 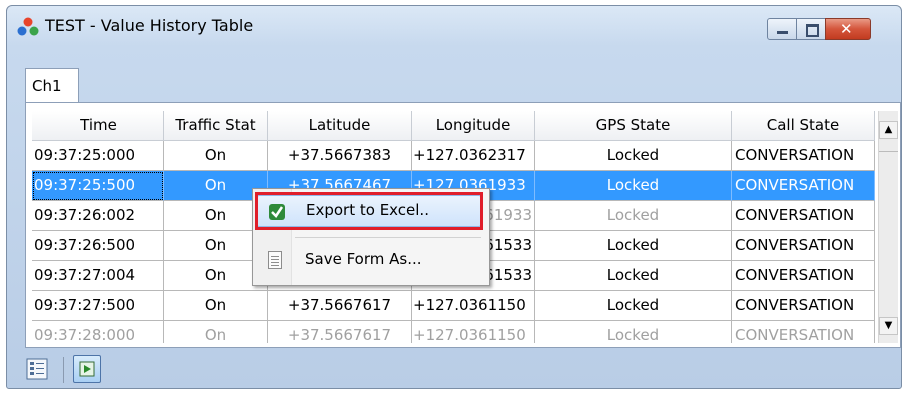 I want to click on app-icon, so click(x=28, y=26).